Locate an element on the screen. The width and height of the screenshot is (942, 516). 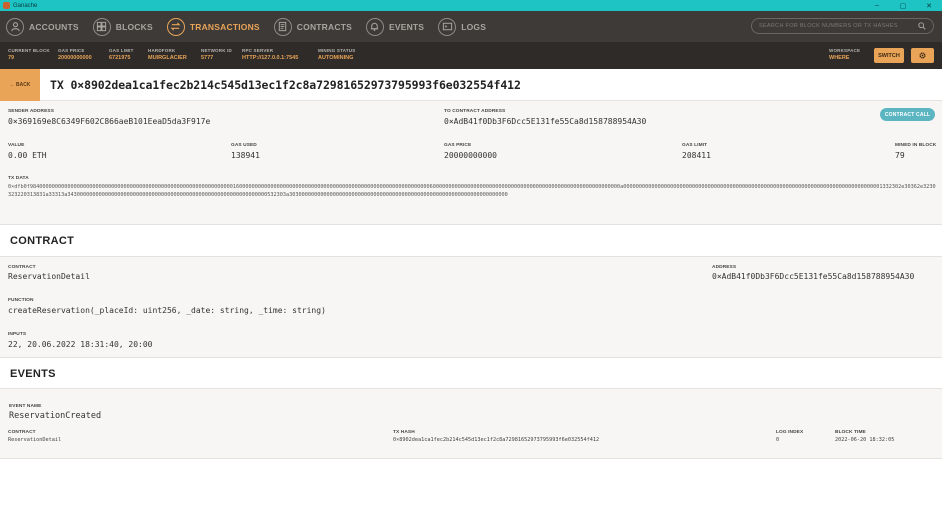
inputs-value: 22, 20.06.2022 18:31:40, 20:00 is located at coordinates (80, 344).